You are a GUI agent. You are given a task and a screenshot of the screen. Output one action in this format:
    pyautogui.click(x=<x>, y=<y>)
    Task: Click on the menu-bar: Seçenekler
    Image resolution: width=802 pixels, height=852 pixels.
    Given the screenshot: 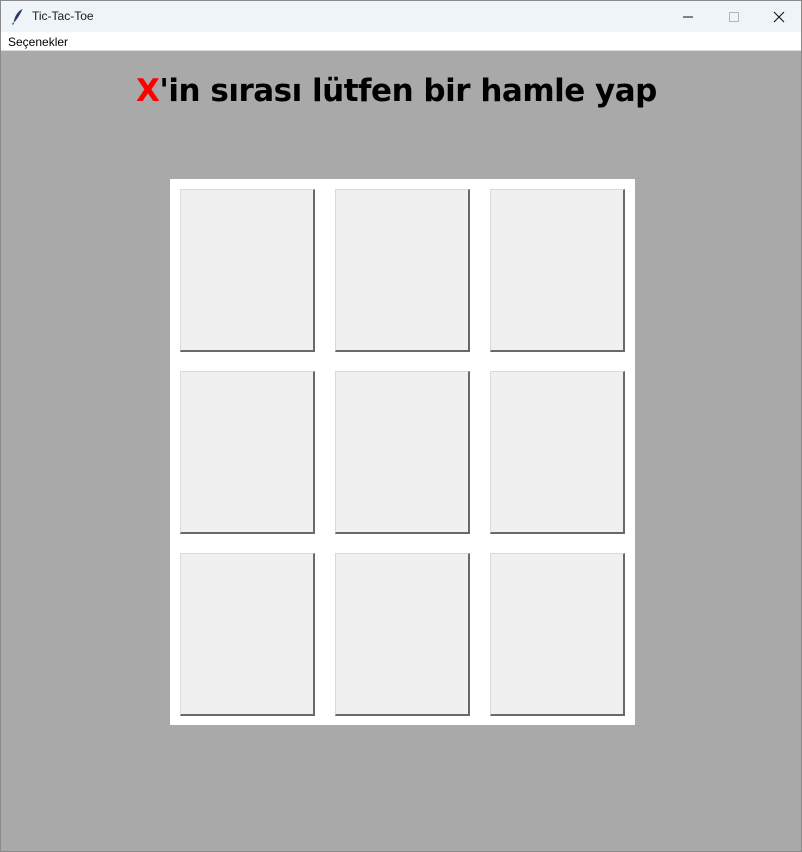 What is the action you would take?
    pyautogui.click(x=401, y=41)
    